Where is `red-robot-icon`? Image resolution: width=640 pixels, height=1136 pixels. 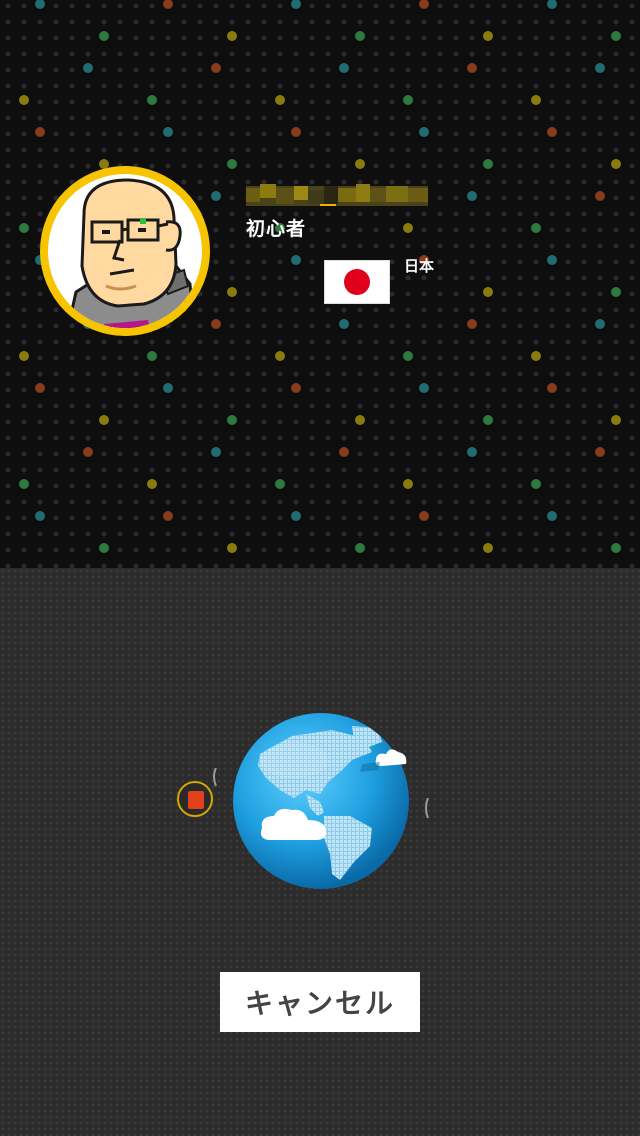
red-robot-icon is located at coordinates (195, 799).